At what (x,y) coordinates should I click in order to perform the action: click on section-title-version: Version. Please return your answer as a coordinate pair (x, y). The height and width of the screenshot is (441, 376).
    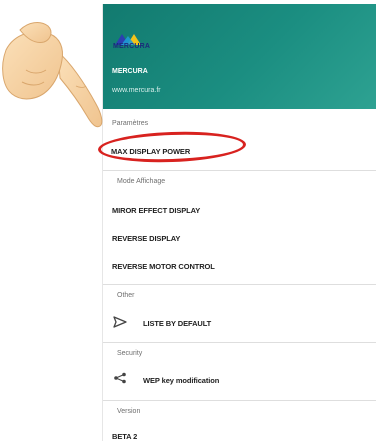
    Looking at the image, I should click on (129, 411).